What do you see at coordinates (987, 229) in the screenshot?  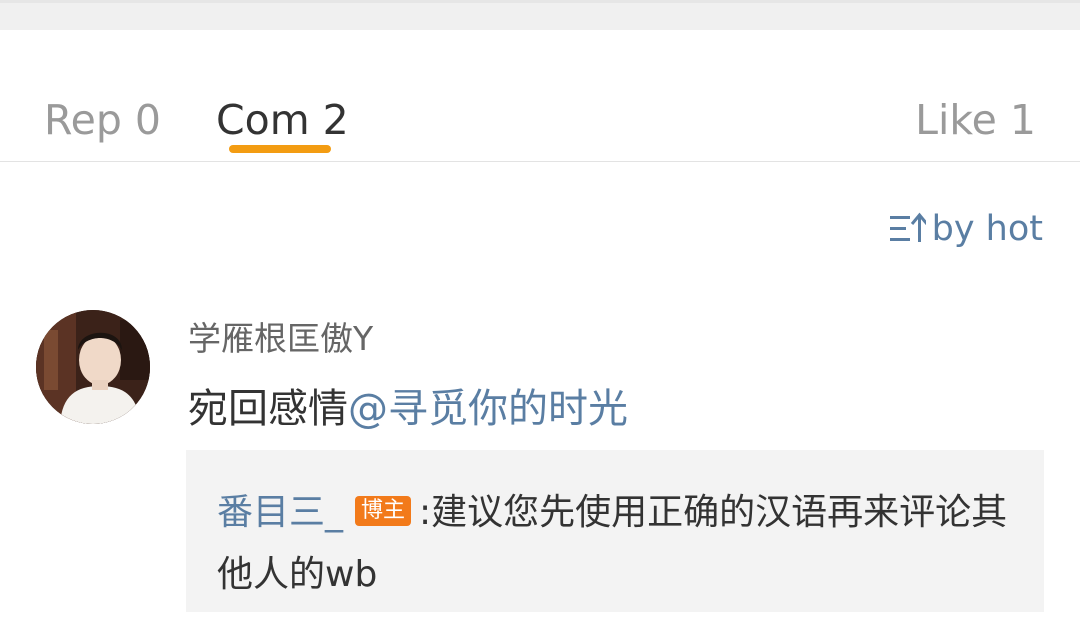 I see `sort-label: by hot` at bounding box center [987, 229].